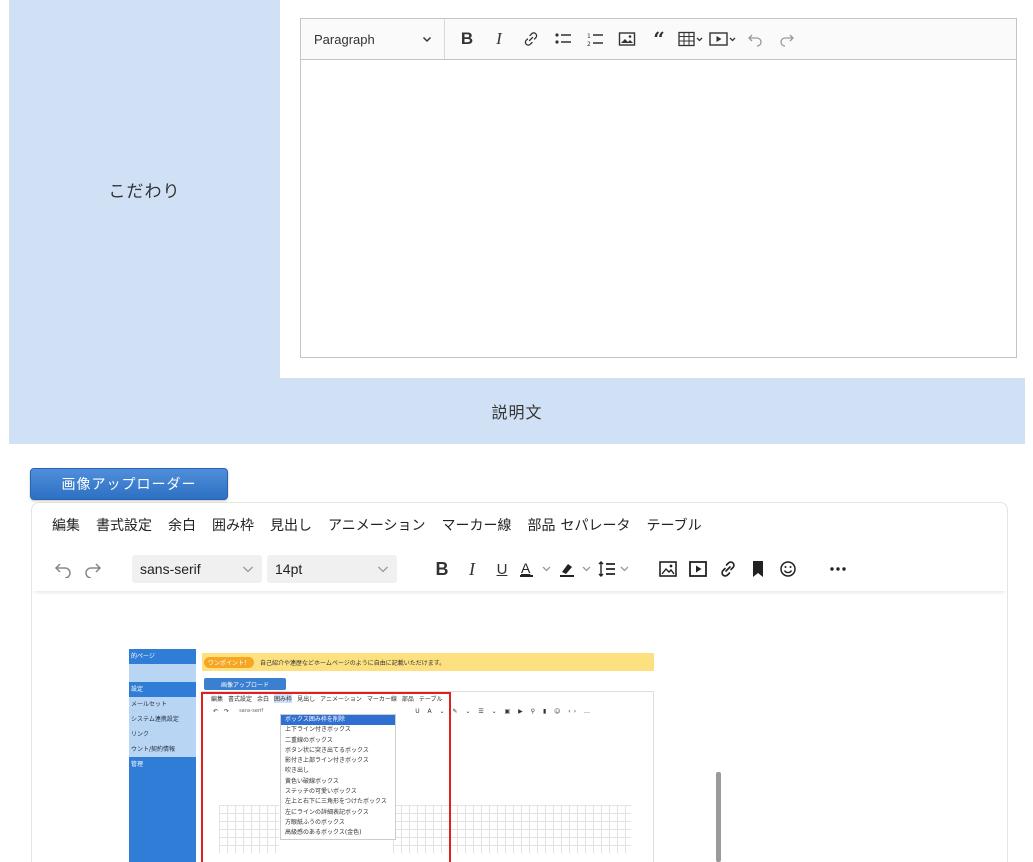 This screenshot has width=1033, height=862. What do you see at coordinates (691, 39) in the screenshot?
I see `table-icon` at bounding box center [691, 39].